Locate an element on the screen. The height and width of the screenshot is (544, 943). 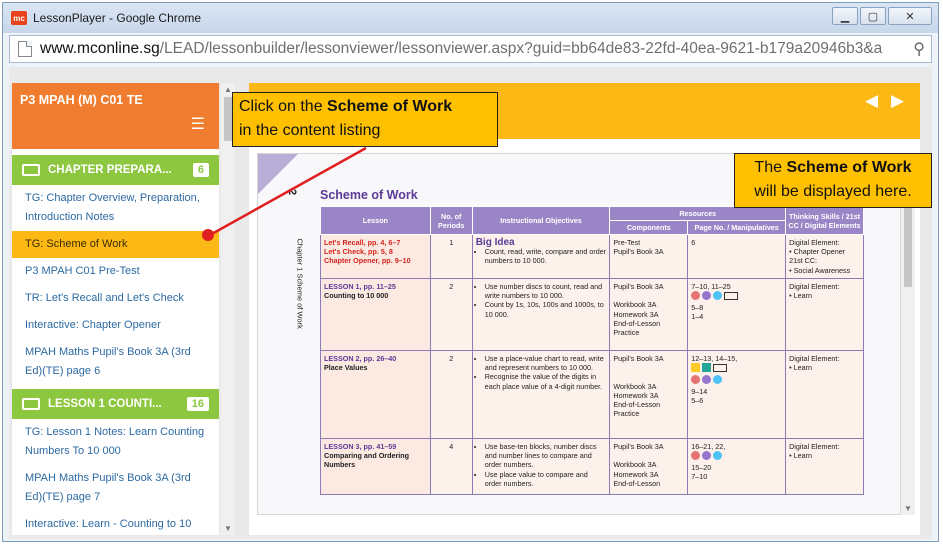
periods-cell: 1 is located at coordinates (451, 256).